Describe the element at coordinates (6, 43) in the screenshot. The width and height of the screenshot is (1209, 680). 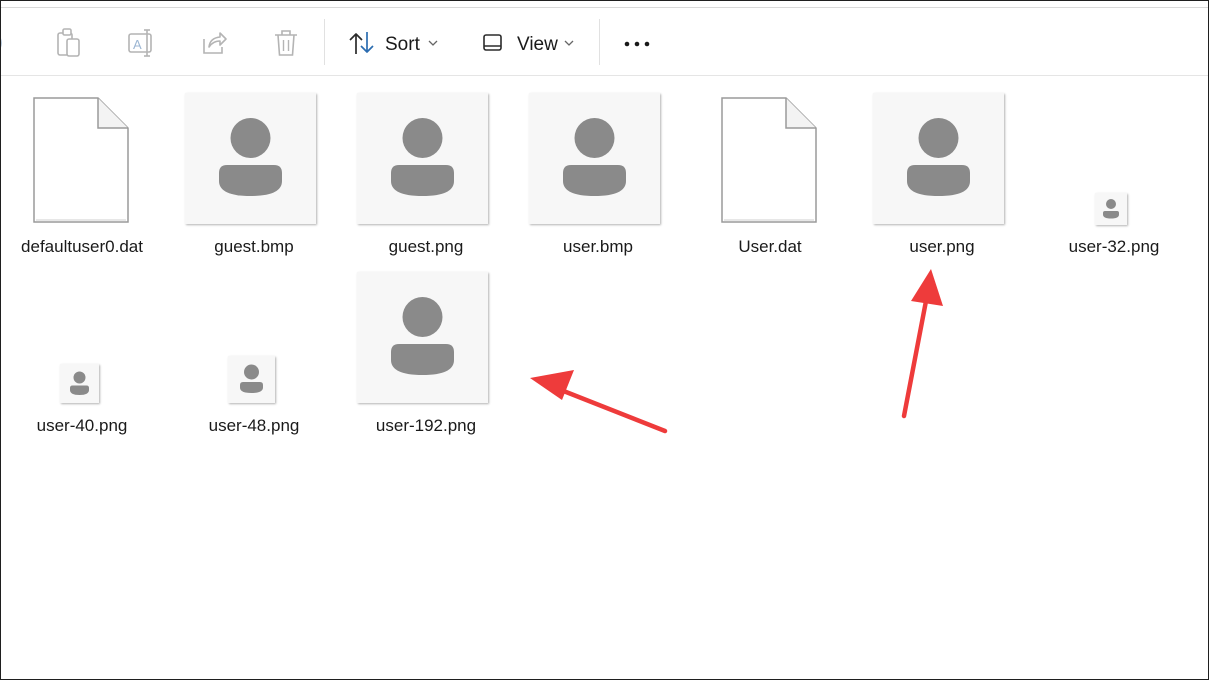
I see `cut-icon` at that location.